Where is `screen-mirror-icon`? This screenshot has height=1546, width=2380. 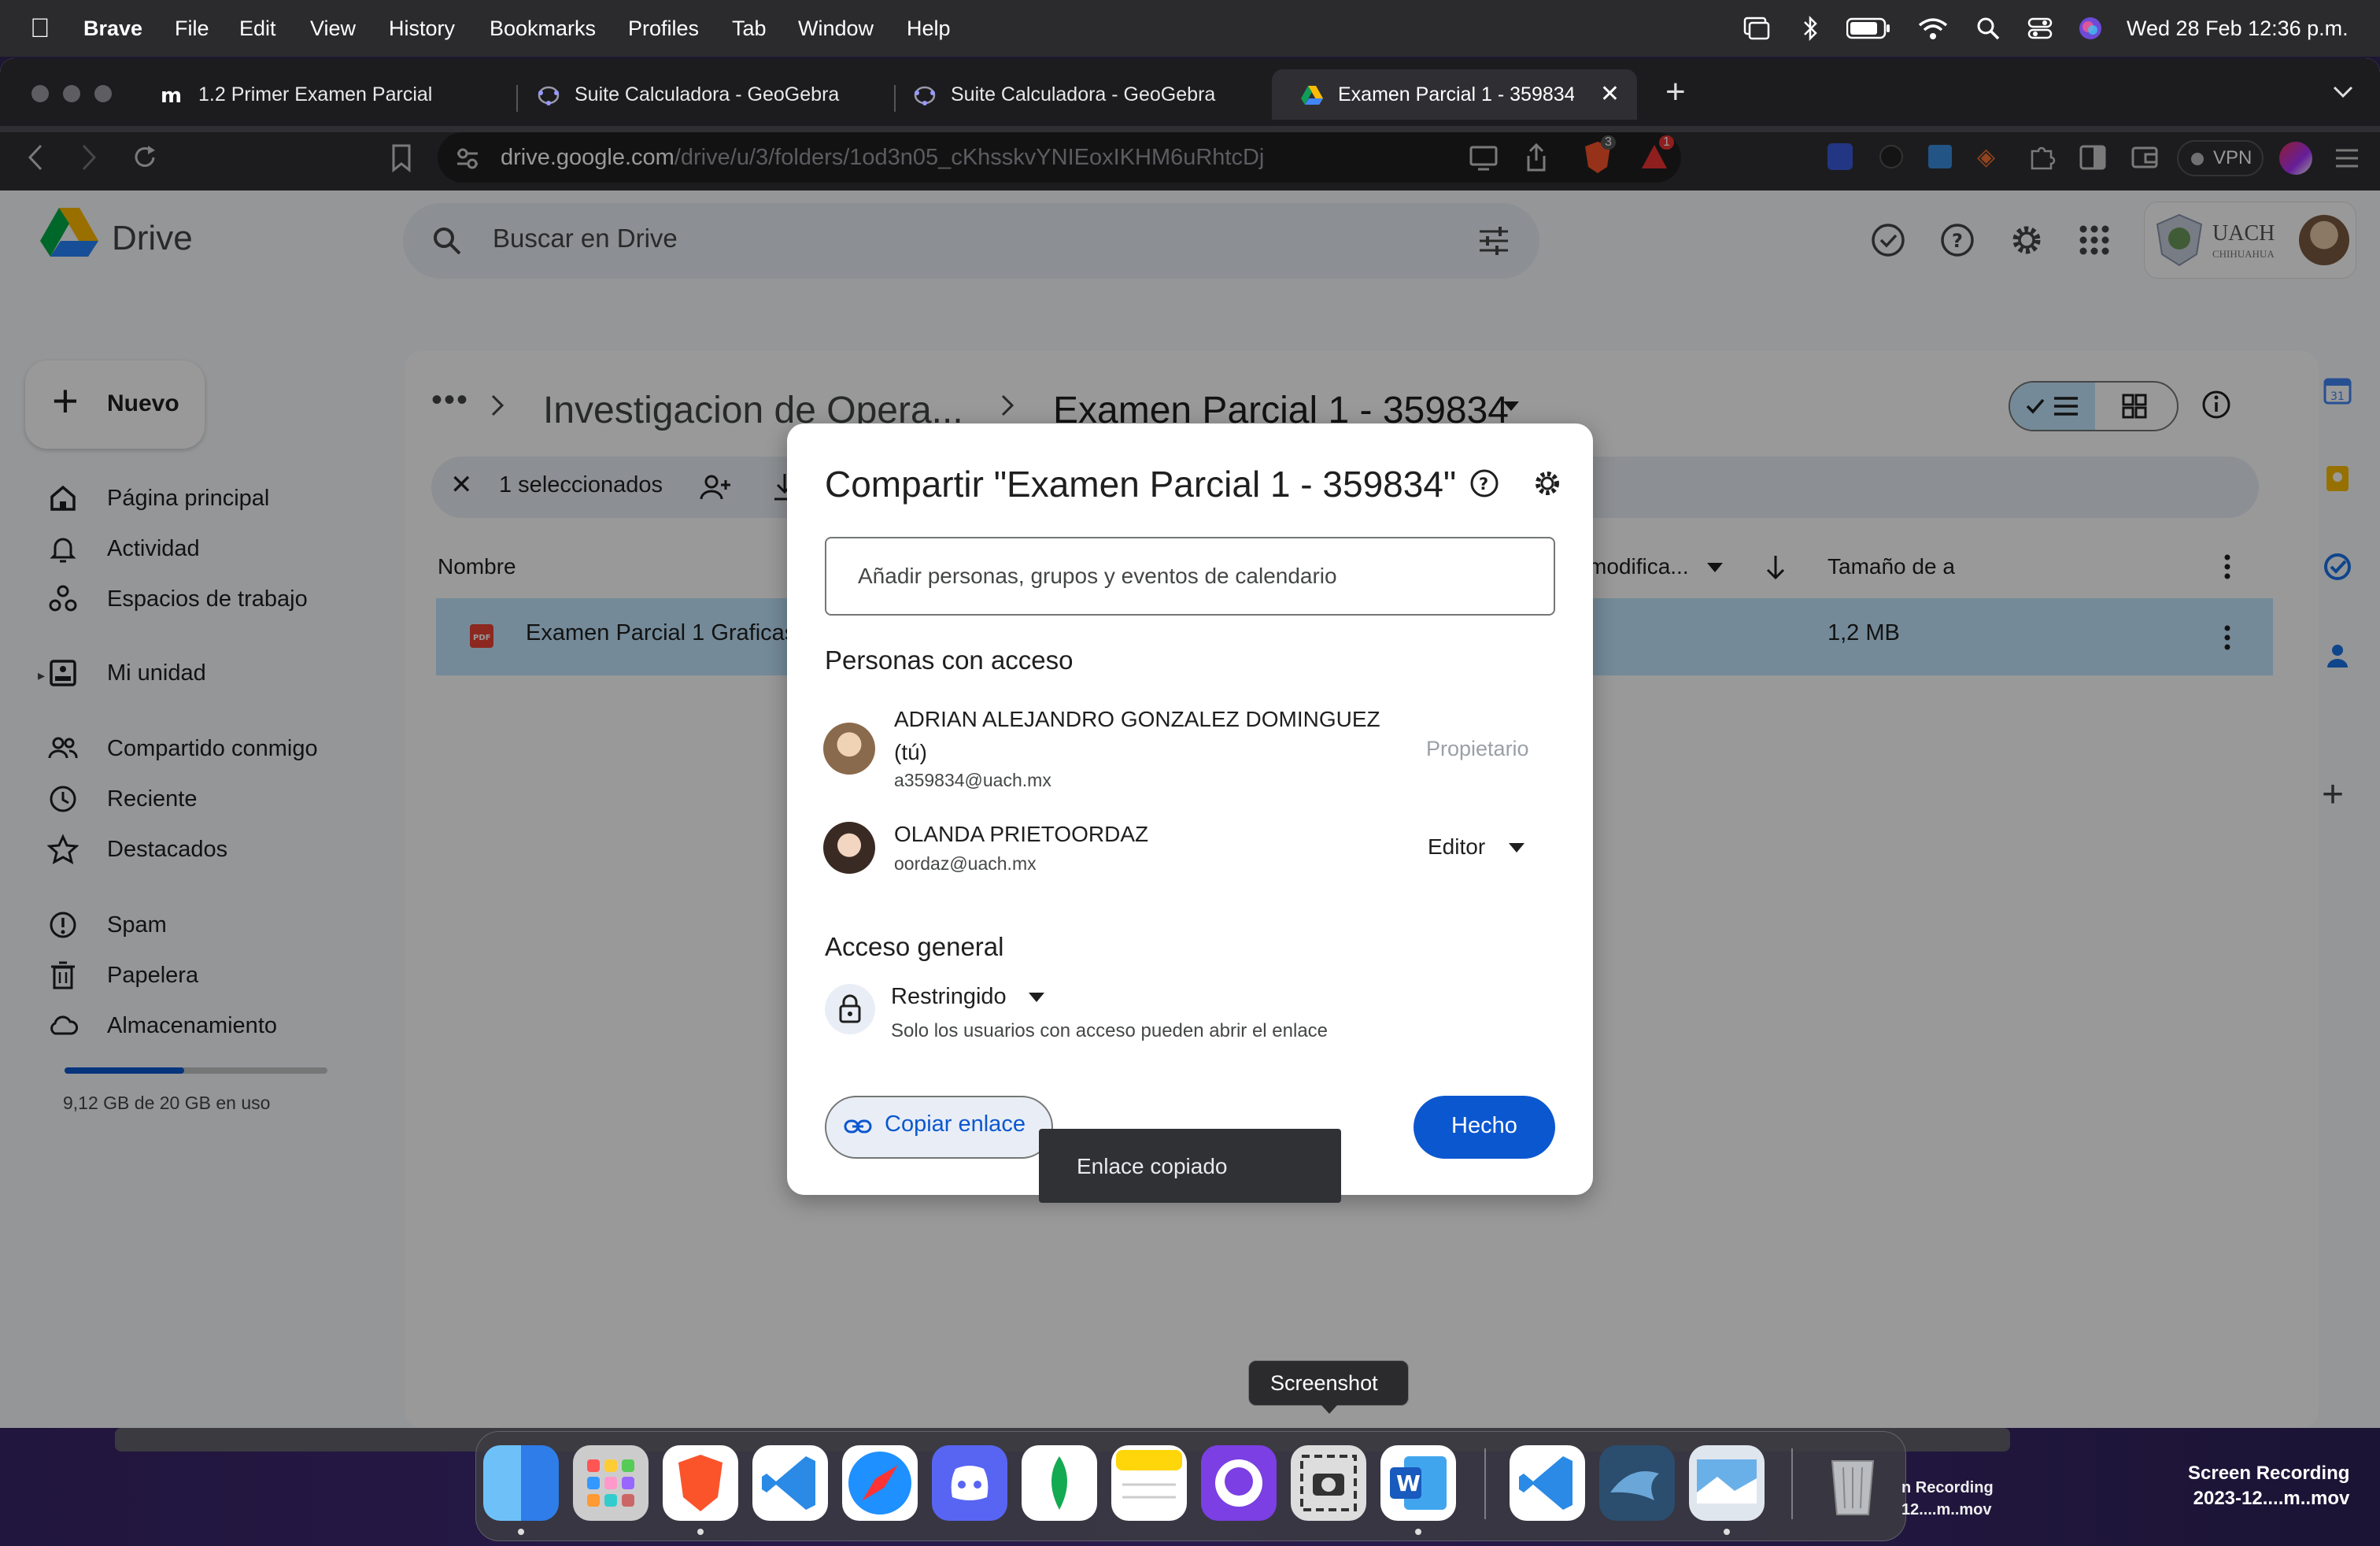
screen-mirror-icon is located at coordinates (1757, 28).